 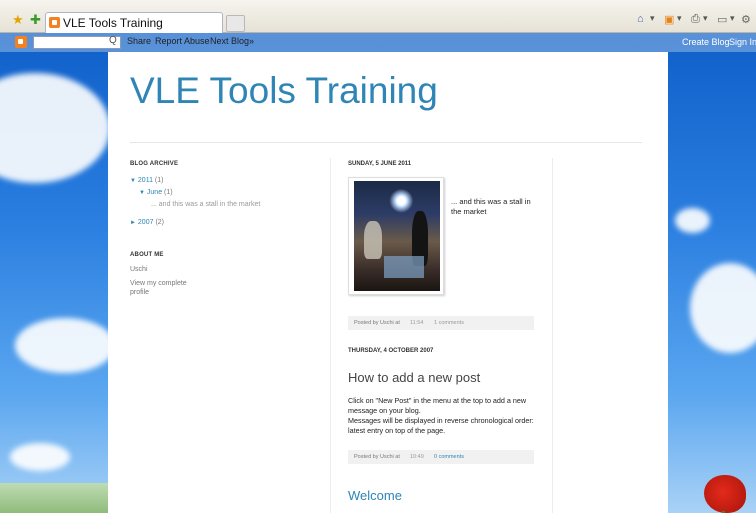 What do you see at coordinates (722, 19) in the screenshot?
I see `page-icon: ▭` at bounding box center [722, 19].